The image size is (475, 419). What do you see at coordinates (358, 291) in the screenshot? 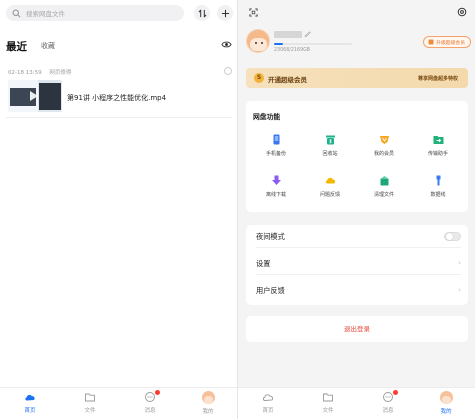
I see `feedback-row: 用户反馈 ›` at bounding box center [358, 291].